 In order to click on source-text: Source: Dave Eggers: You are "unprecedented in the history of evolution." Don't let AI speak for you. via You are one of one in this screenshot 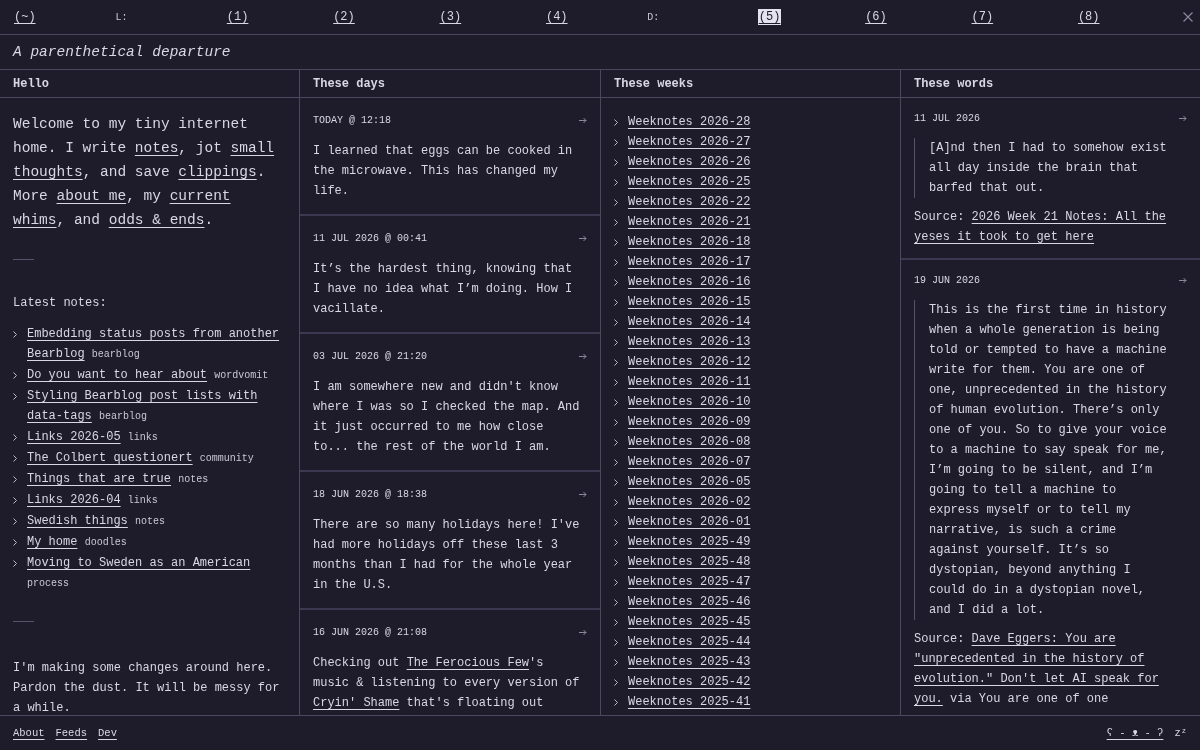, I will do `click(1037, 669)`.